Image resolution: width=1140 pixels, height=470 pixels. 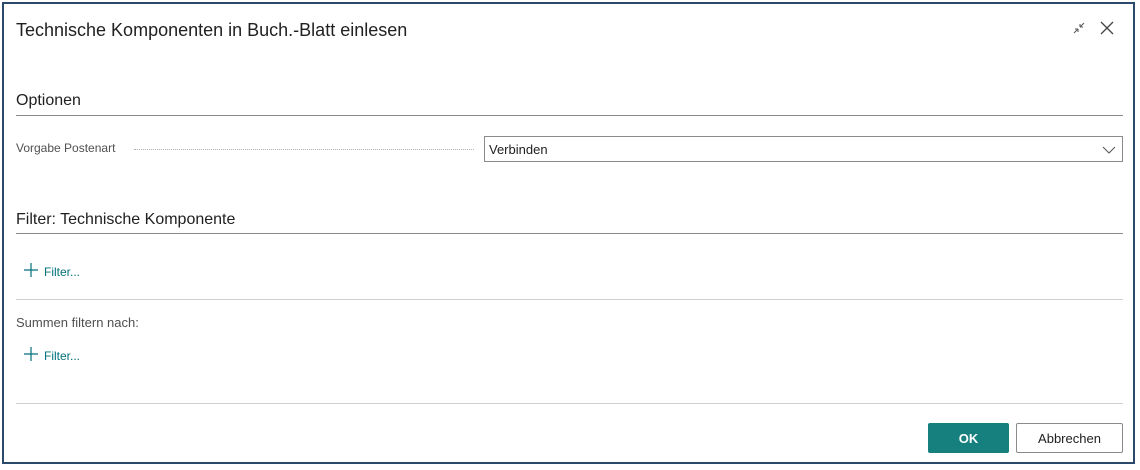 What do you see at coordinates (968, 438) in the screenshot?
I see `ok-button: OK` at bounding box center [968, 438].